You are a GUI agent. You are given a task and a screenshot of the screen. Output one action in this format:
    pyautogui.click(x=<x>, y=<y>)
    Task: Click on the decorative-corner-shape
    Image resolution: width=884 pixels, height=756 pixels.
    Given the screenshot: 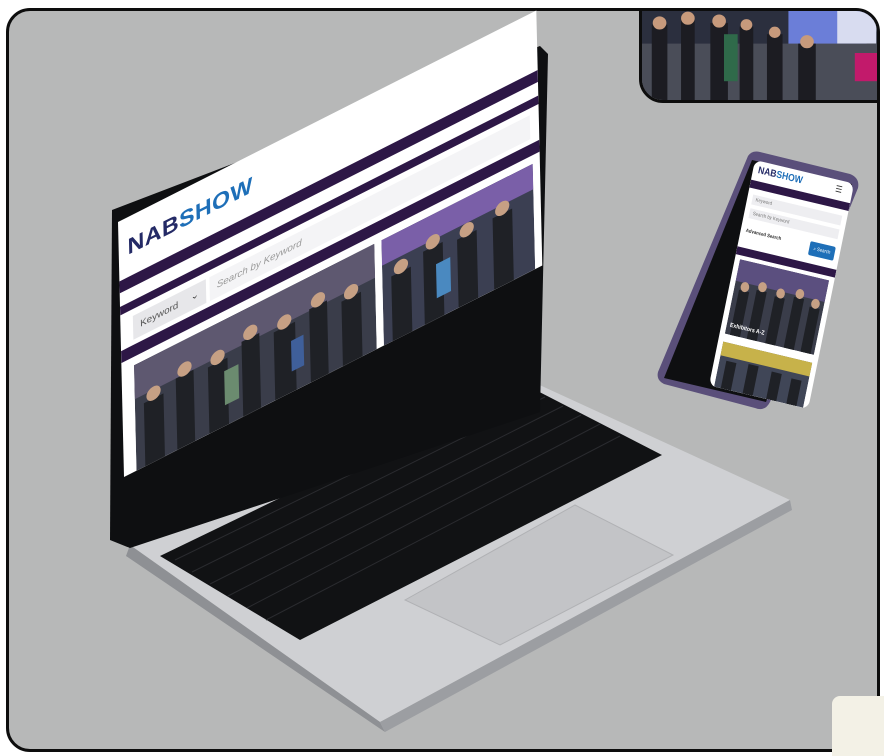 What is the action you would take?
    pyautogui.click(x=858, y=726)
    